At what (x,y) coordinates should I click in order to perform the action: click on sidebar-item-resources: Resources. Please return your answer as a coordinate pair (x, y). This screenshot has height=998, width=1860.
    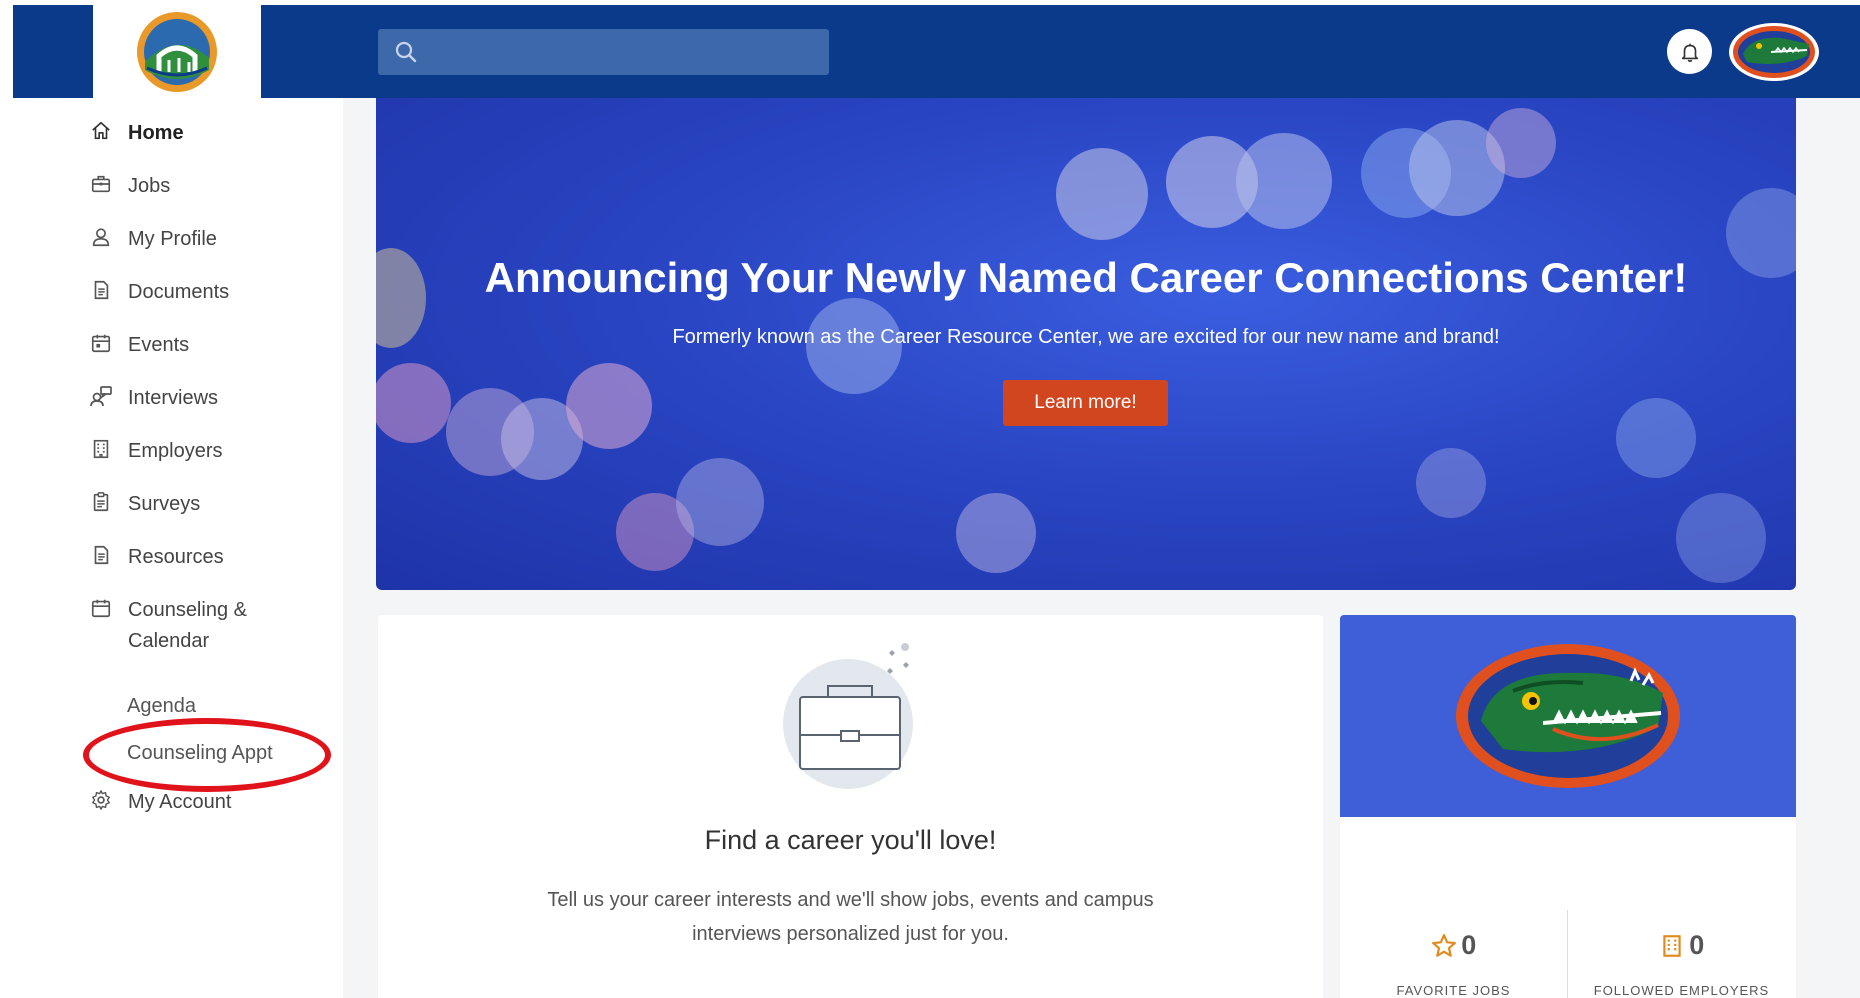
    Looking at the image, I should click on (156, 557).